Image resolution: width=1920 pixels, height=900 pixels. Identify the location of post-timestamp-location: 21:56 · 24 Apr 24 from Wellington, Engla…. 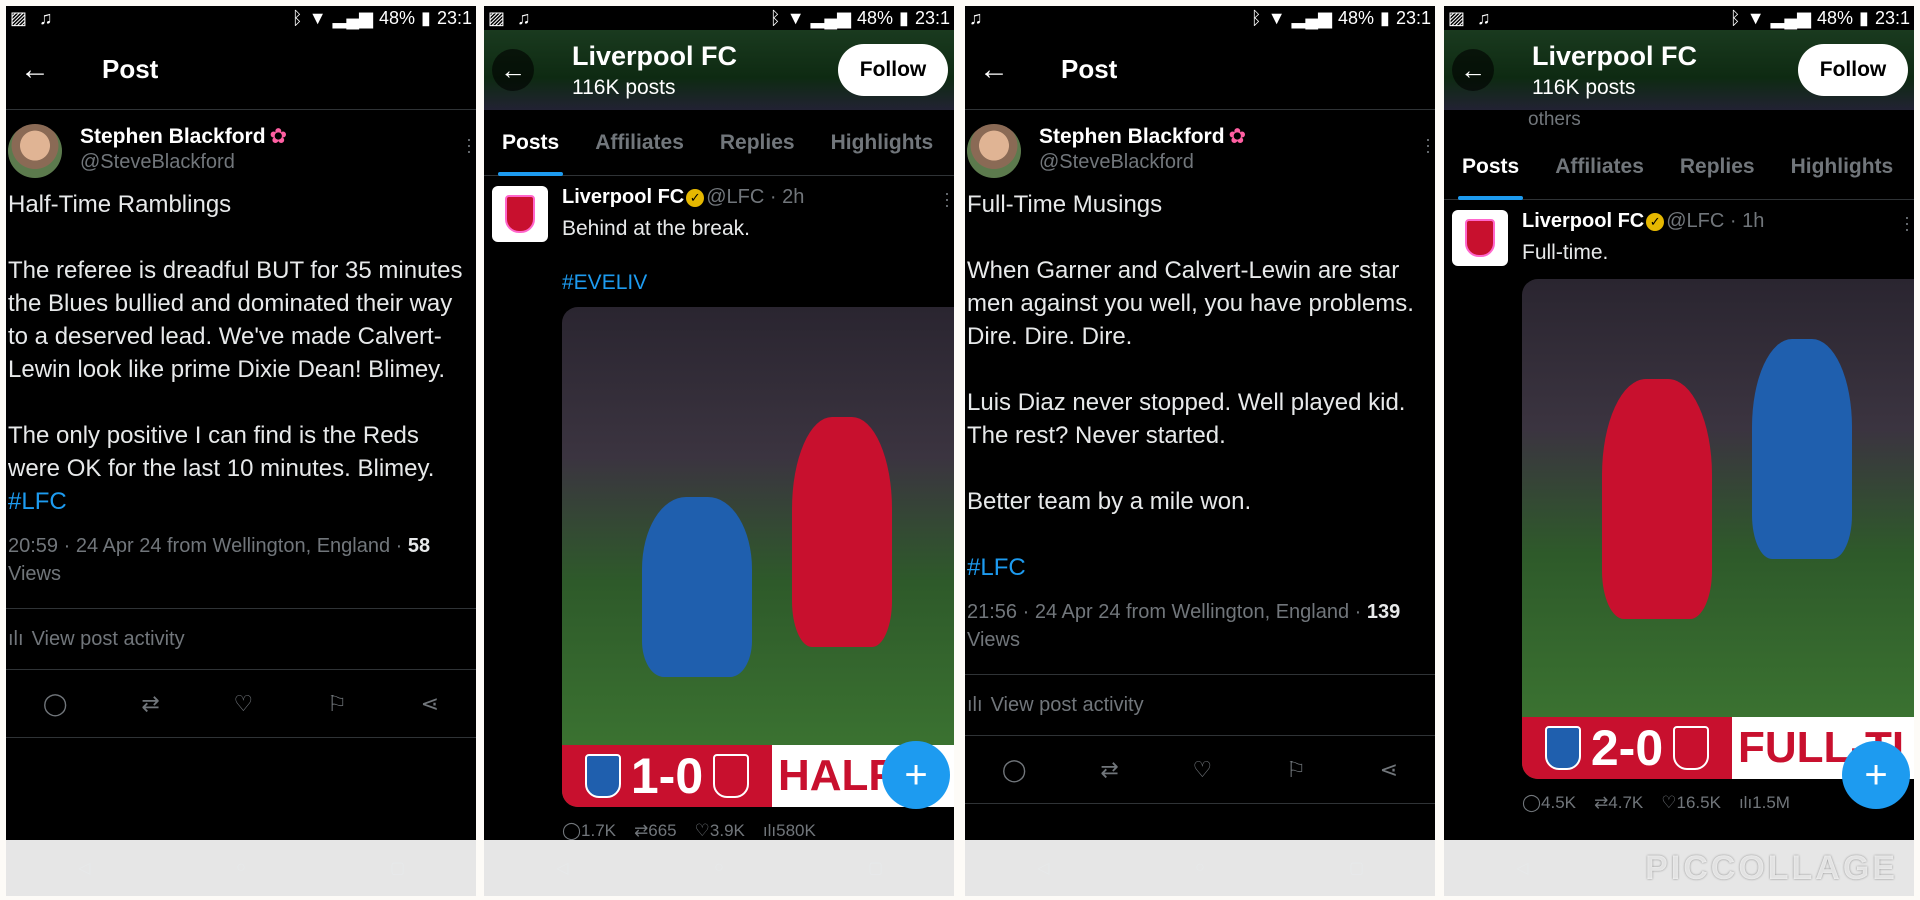
(1167, 612).